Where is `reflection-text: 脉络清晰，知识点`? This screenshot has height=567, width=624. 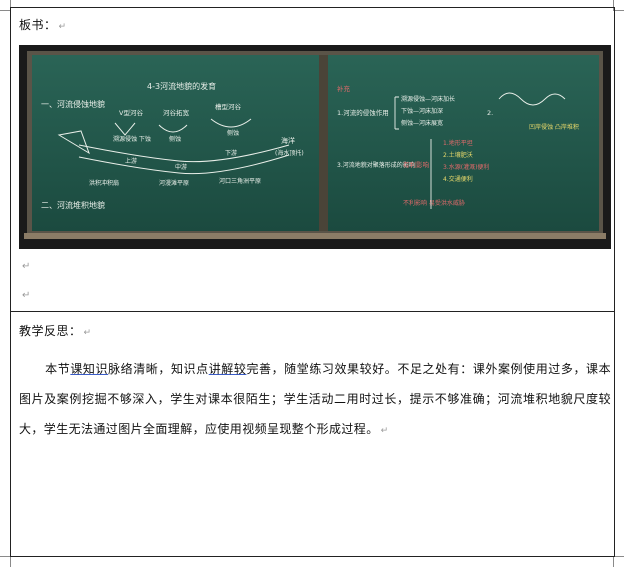 reflection-text: 脉络清晰，知识点 is located at coordinates (158, 369).